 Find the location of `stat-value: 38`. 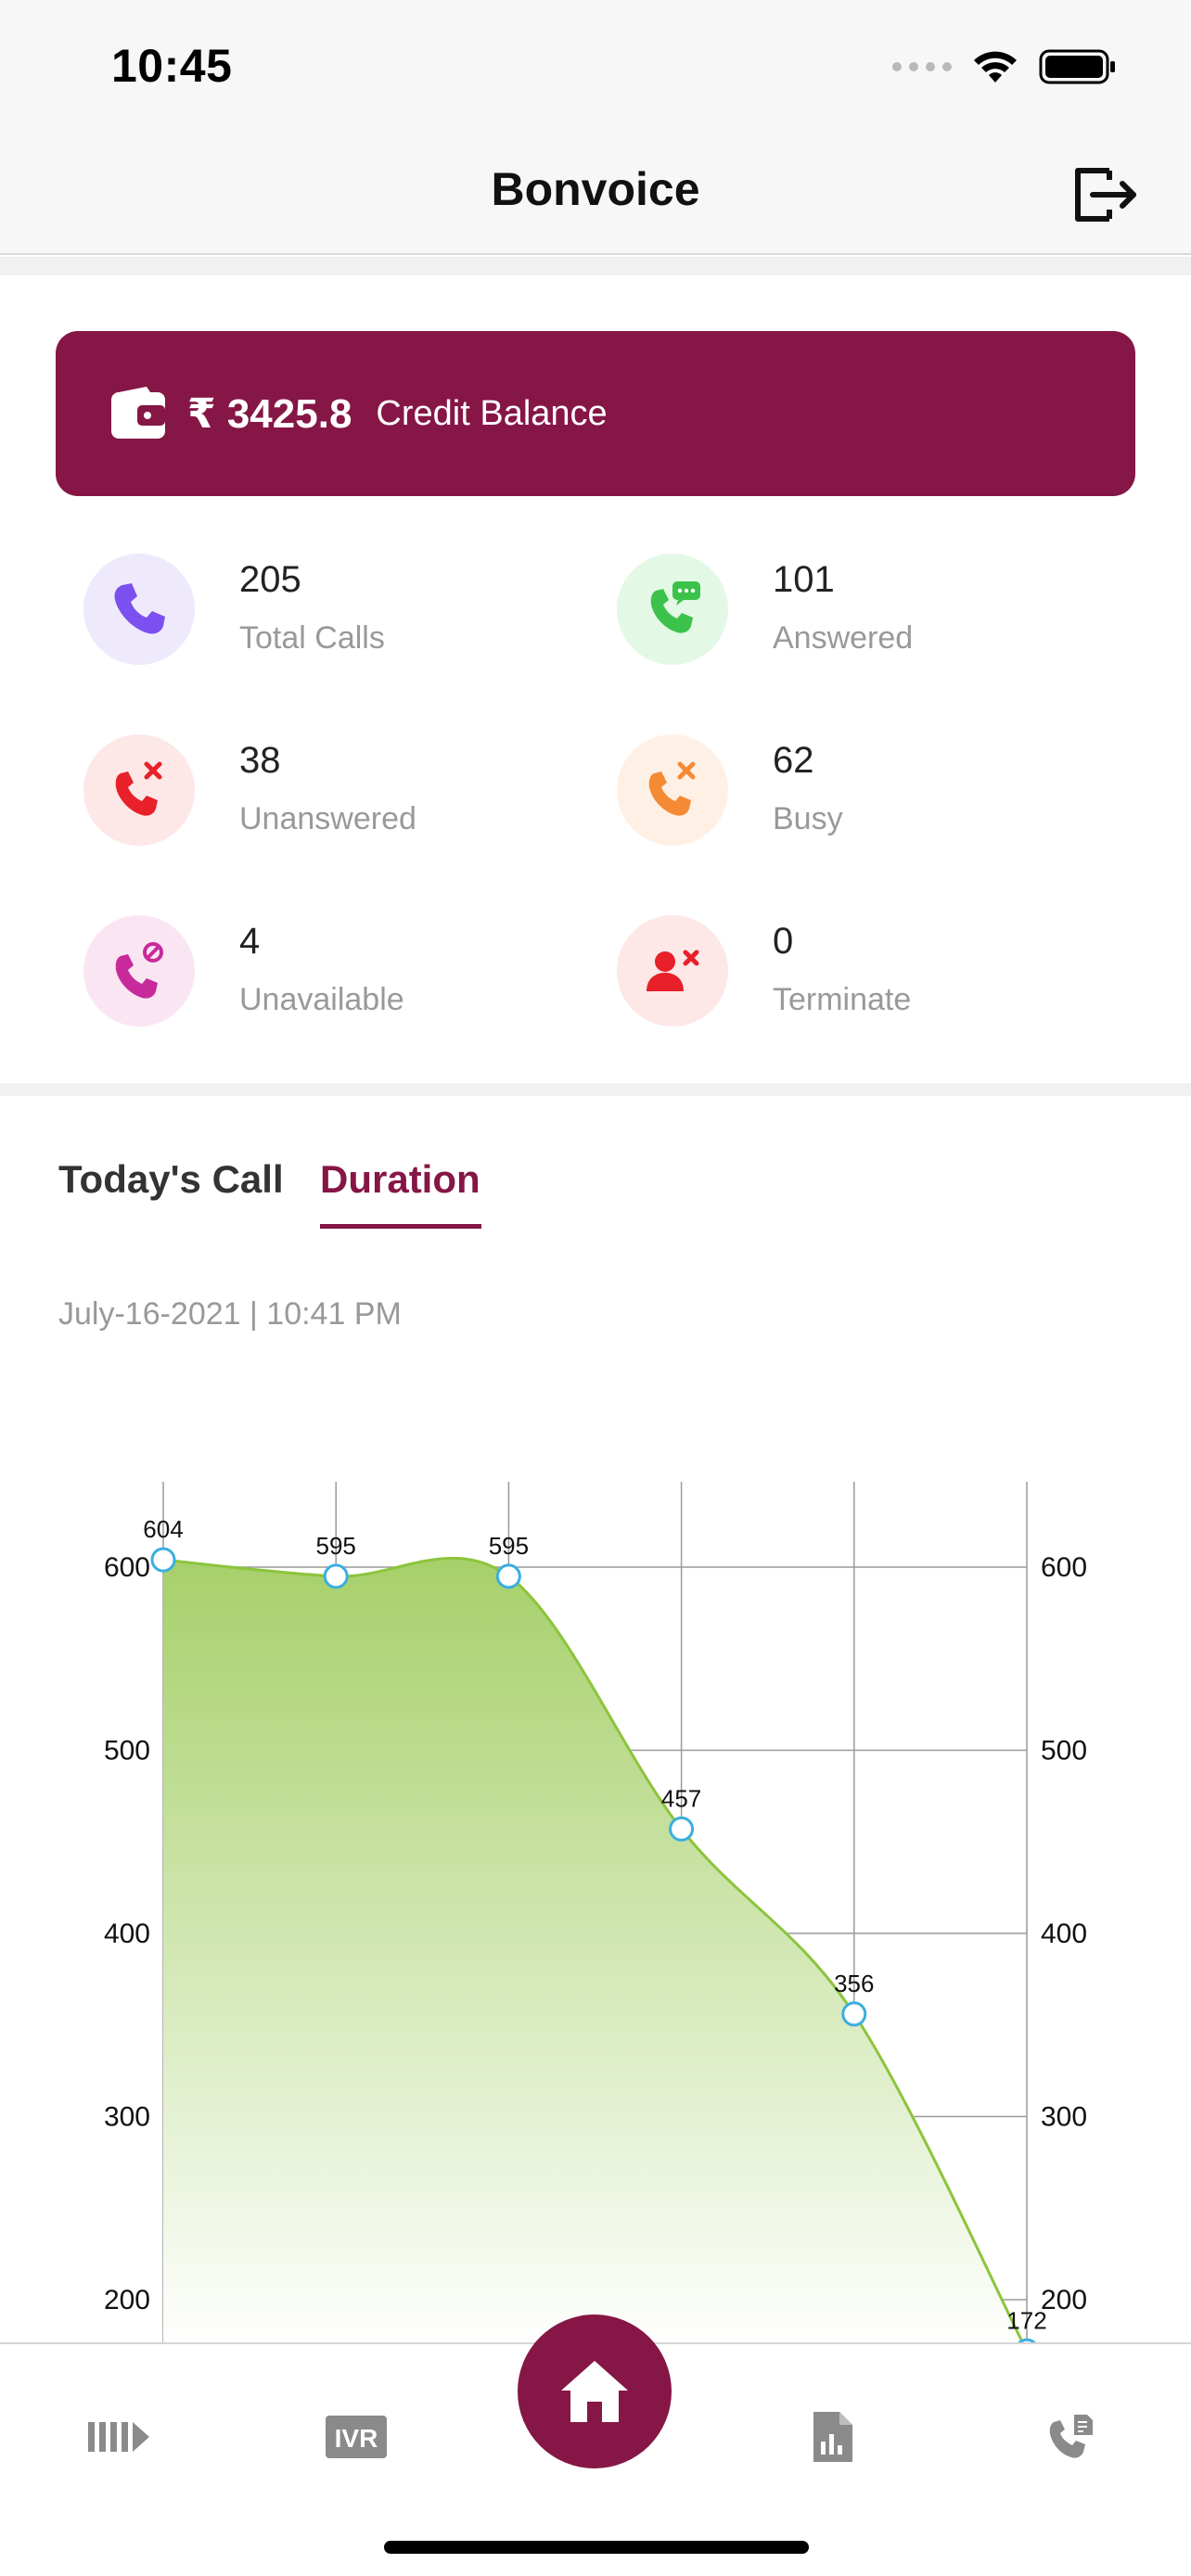

stat-value: 38 is located at coordinates (260, 760).